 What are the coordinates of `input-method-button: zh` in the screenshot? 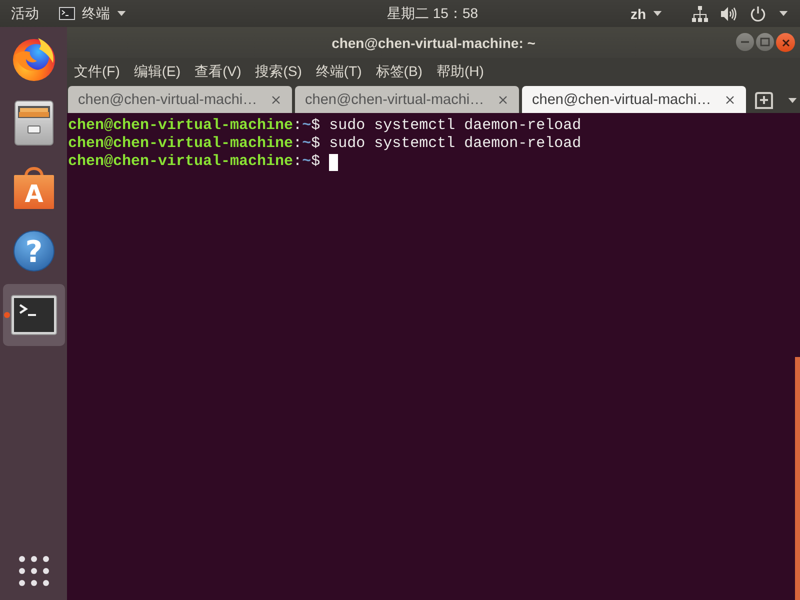 It's located at (646, 14).